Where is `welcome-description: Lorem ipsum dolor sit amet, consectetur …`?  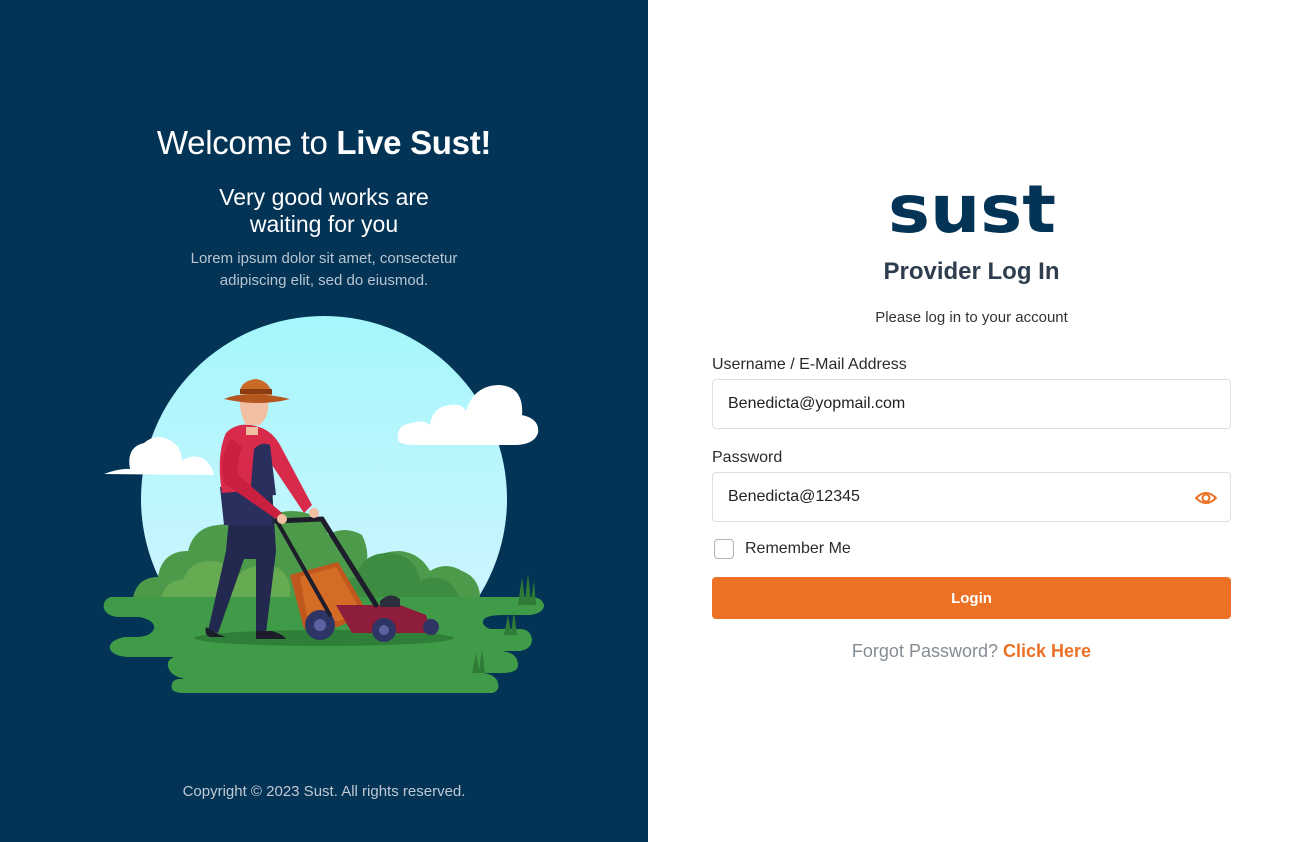 welcome-description: Lorem ipsum dolor sit amet, consectetur … is located at coordinates (324, 270).